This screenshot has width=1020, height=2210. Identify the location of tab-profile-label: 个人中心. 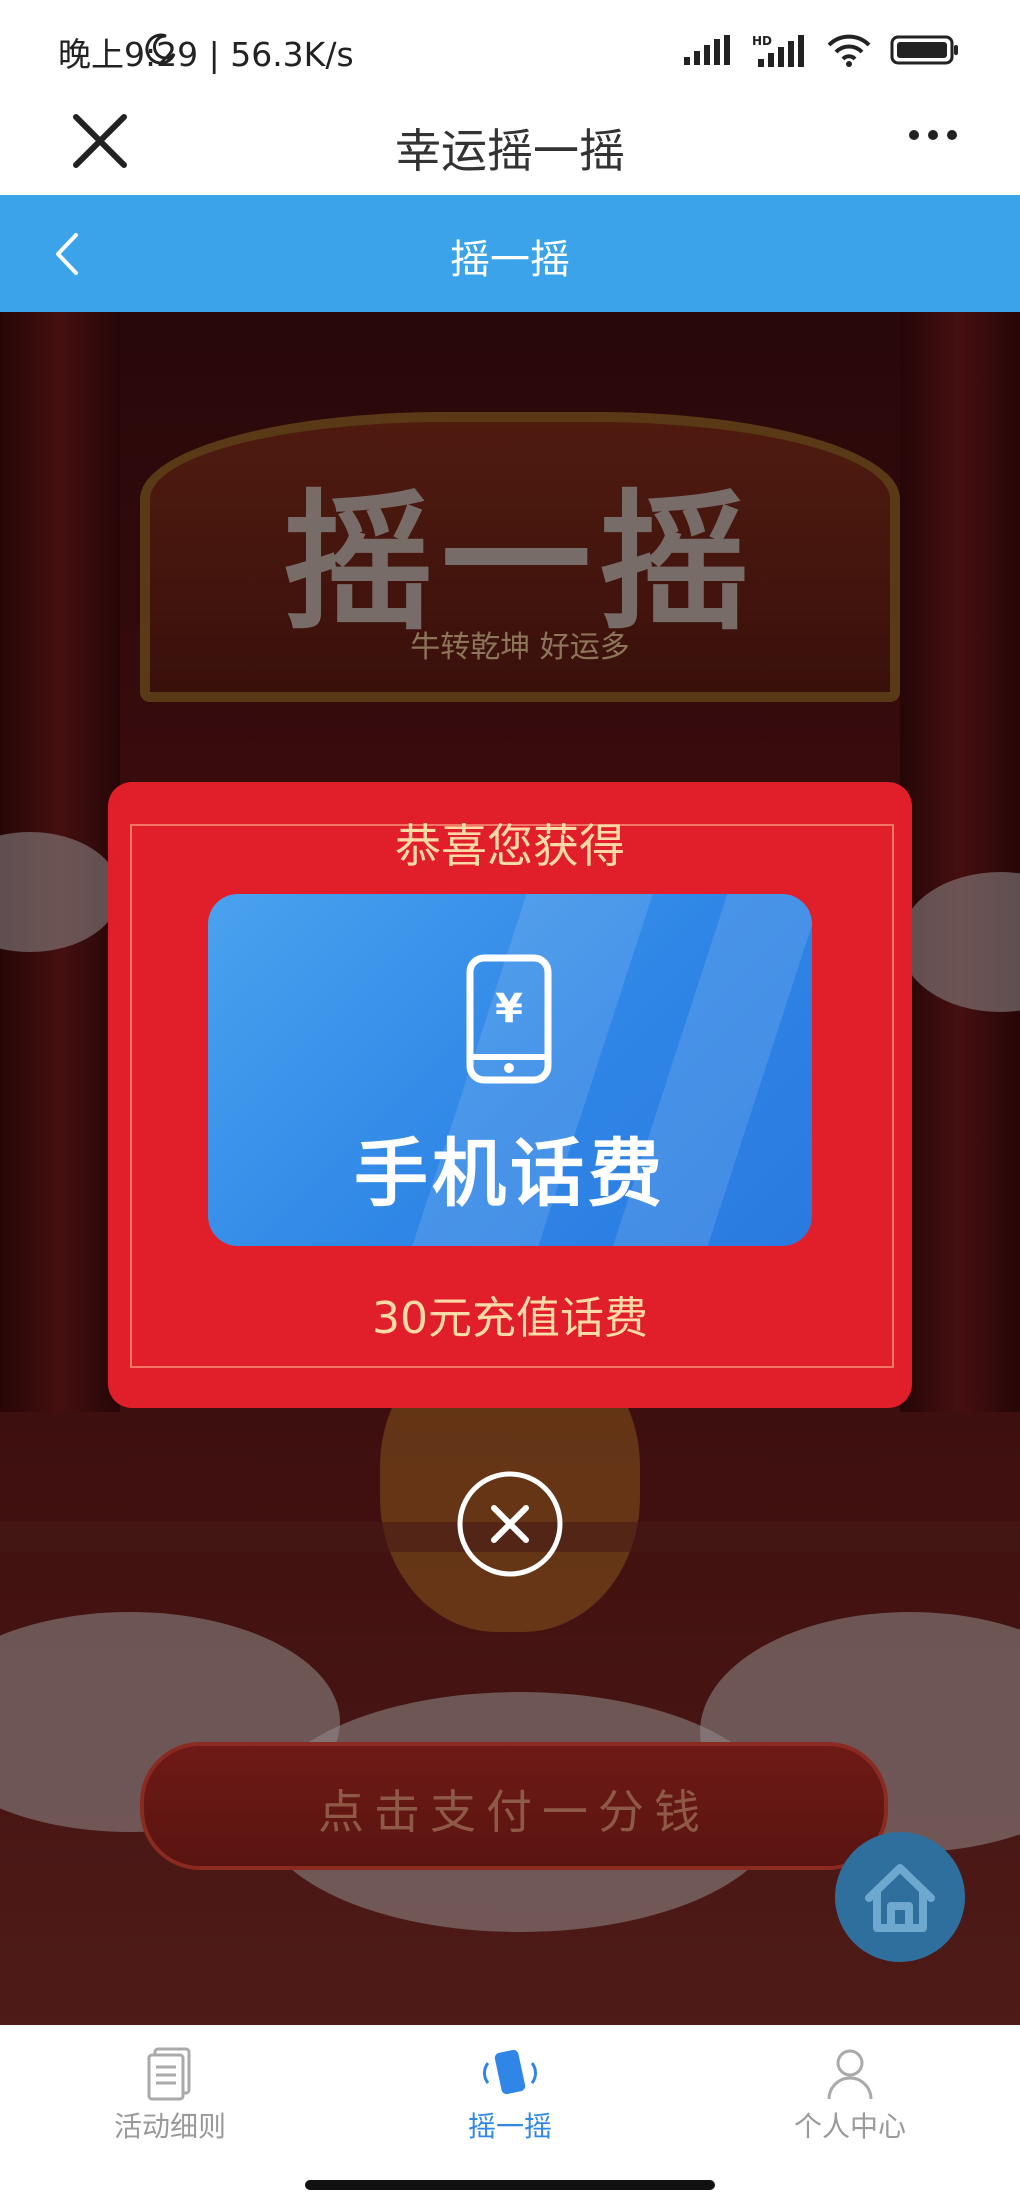
(849, 2126).